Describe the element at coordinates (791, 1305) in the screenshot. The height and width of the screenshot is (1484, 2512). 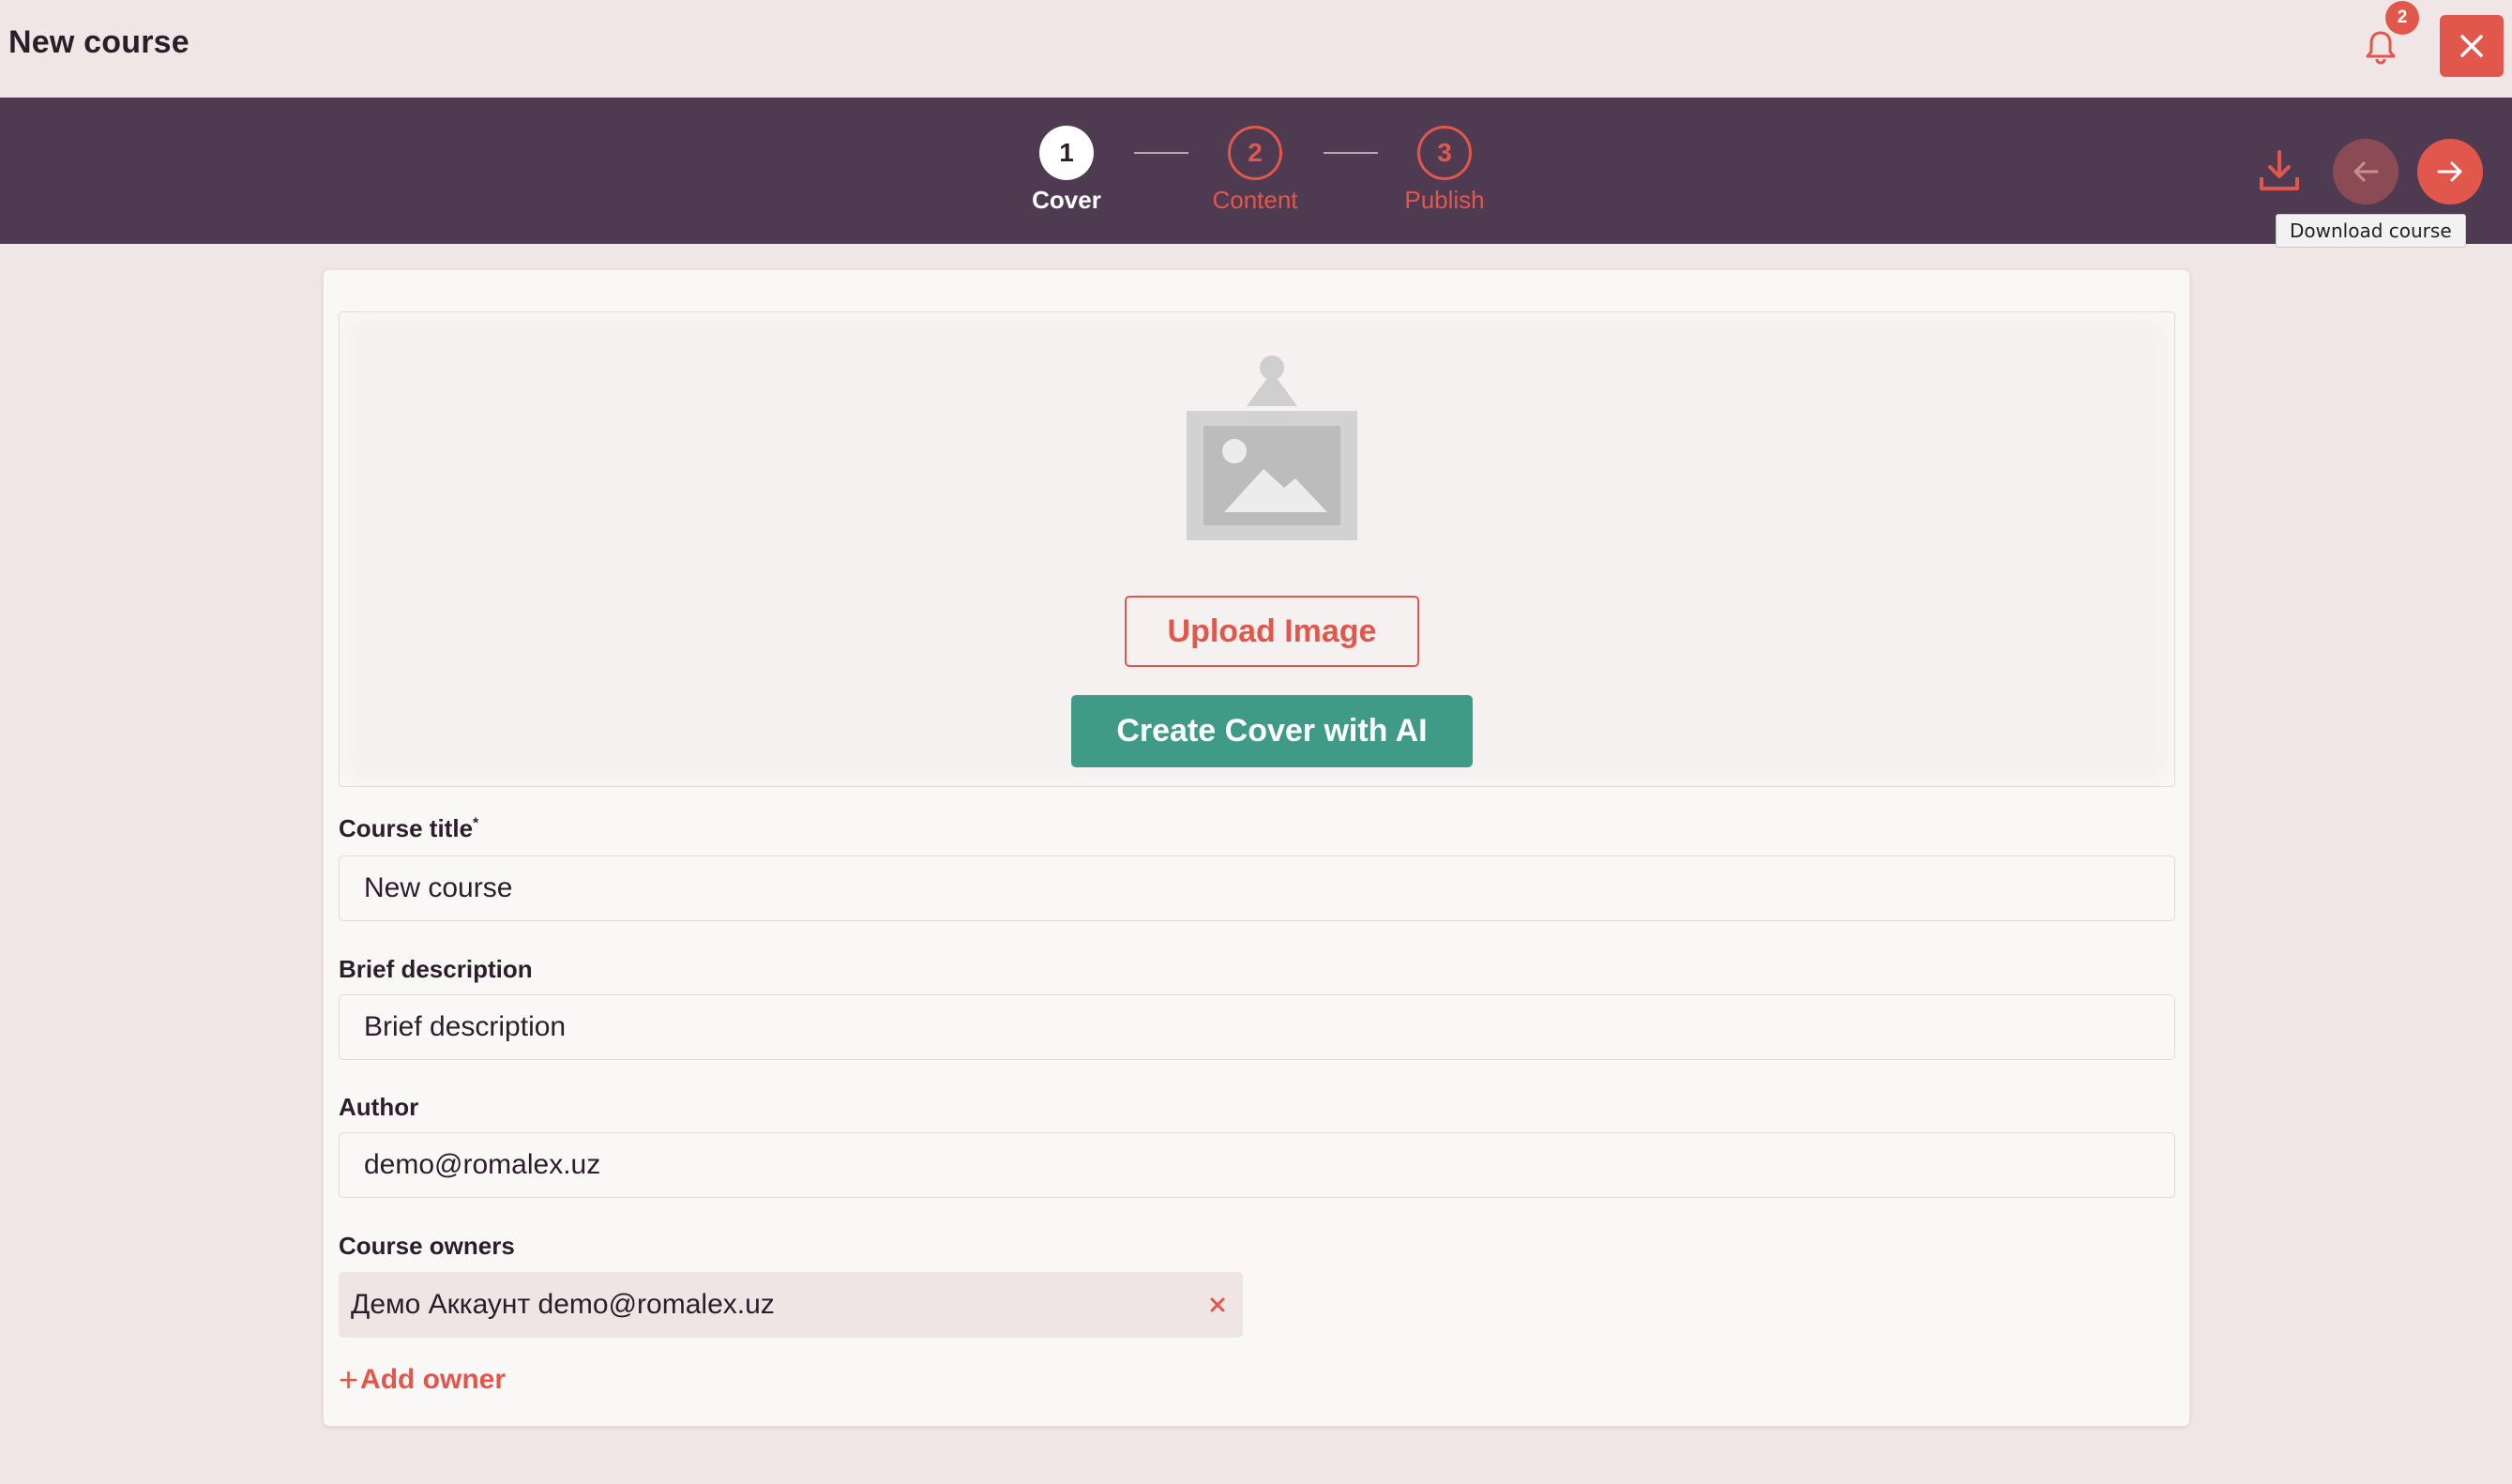
I see `owner-chip: Демо Аккаунт demo@romalex.uz` at that location.